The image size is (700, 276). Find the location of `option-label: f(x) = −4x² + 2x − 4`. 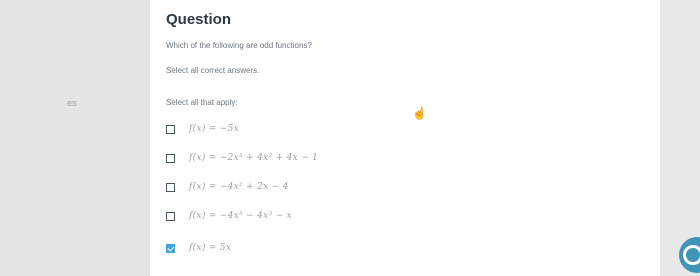

option-label: f(x) = −4x² + 2x − 4 is located at coordinates (239, 187).